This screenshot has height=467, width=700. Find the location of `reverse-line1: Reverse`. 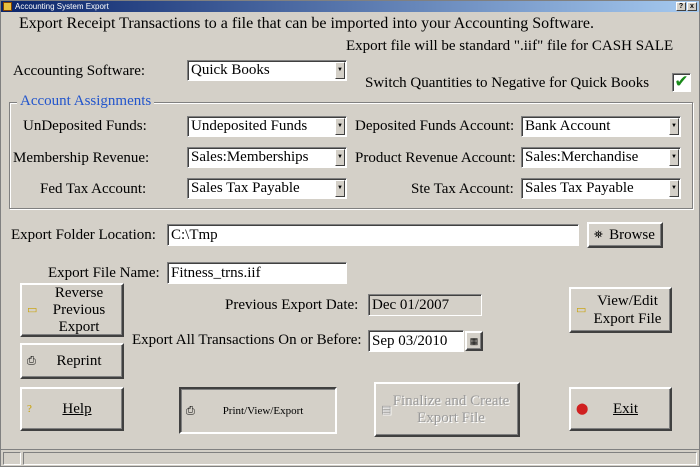

reverse-line1: Reverse is located at coordinates (79, 292).